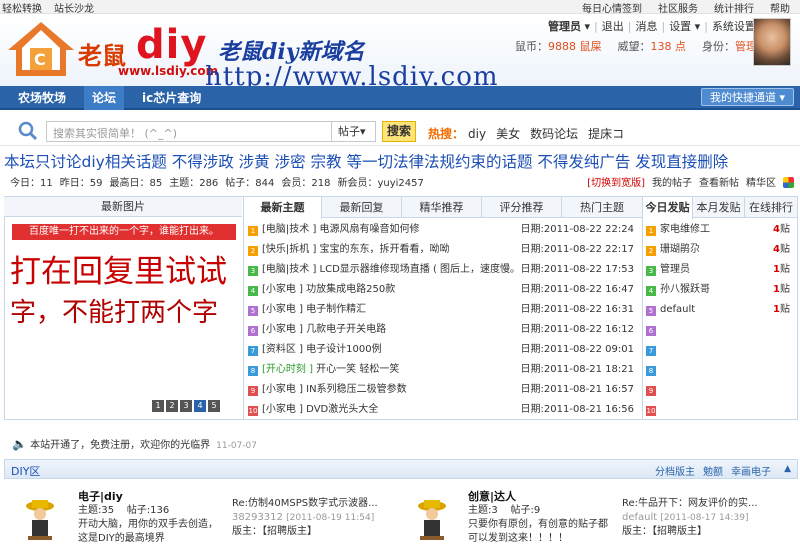  I want to click on house-logo-icon: C, so click(41, 48).